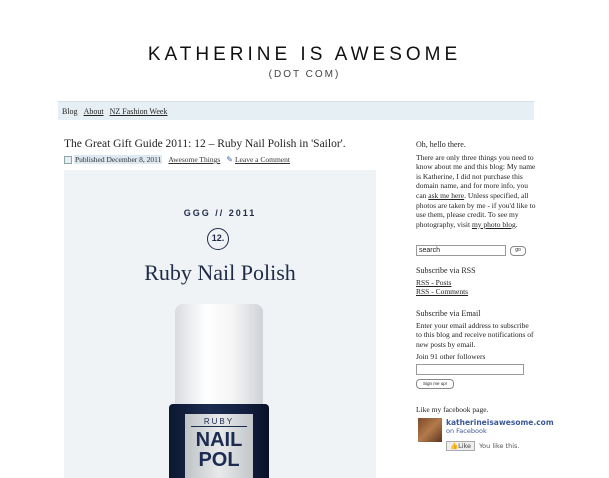 The image size is (609, 478). Describe the element at coordinates (218, 239) in the screenshot. I see `image-number: 12.` at that location.